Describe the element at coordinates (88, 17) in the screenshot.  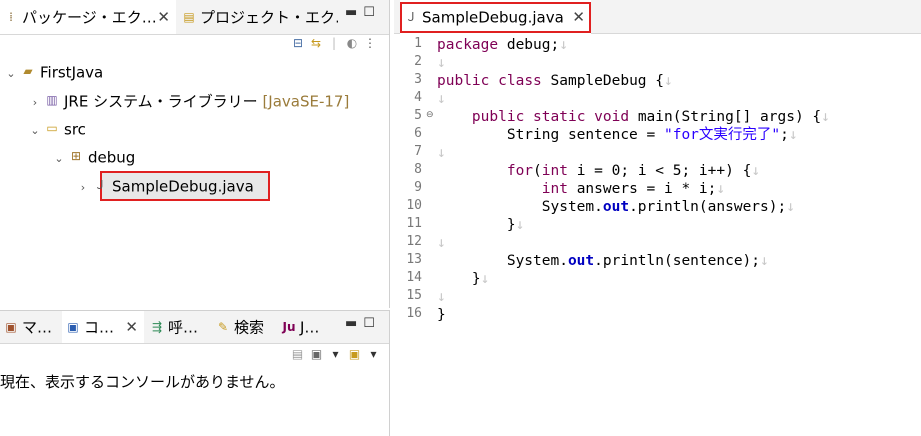
I see `tab-package-explorer: ⁞ パッケージ・エク… ✕` at that location.